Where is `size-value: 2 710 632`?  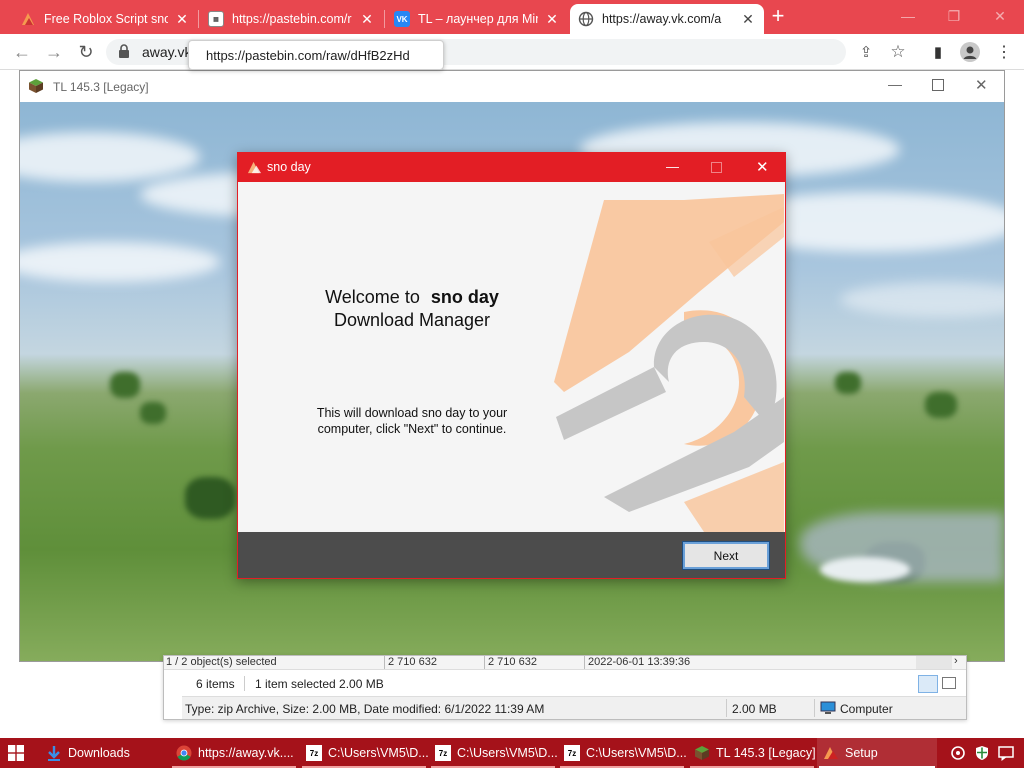
size-value: 2 710 632 is located at coordinates (412, 662).